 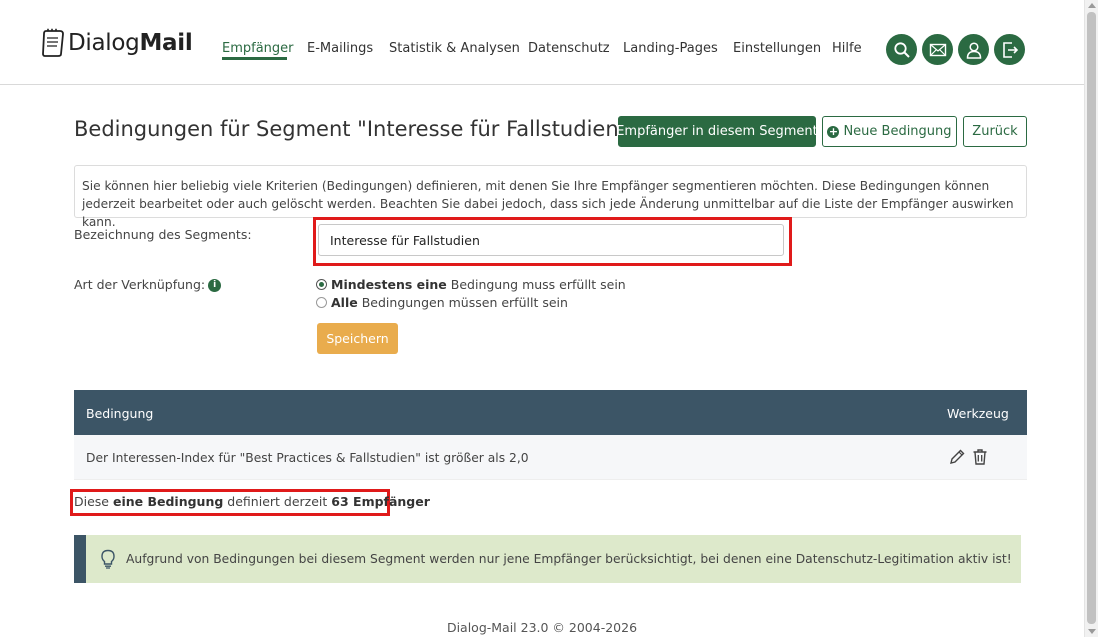 I want to click on mail-button, so click(x=937, y=49).